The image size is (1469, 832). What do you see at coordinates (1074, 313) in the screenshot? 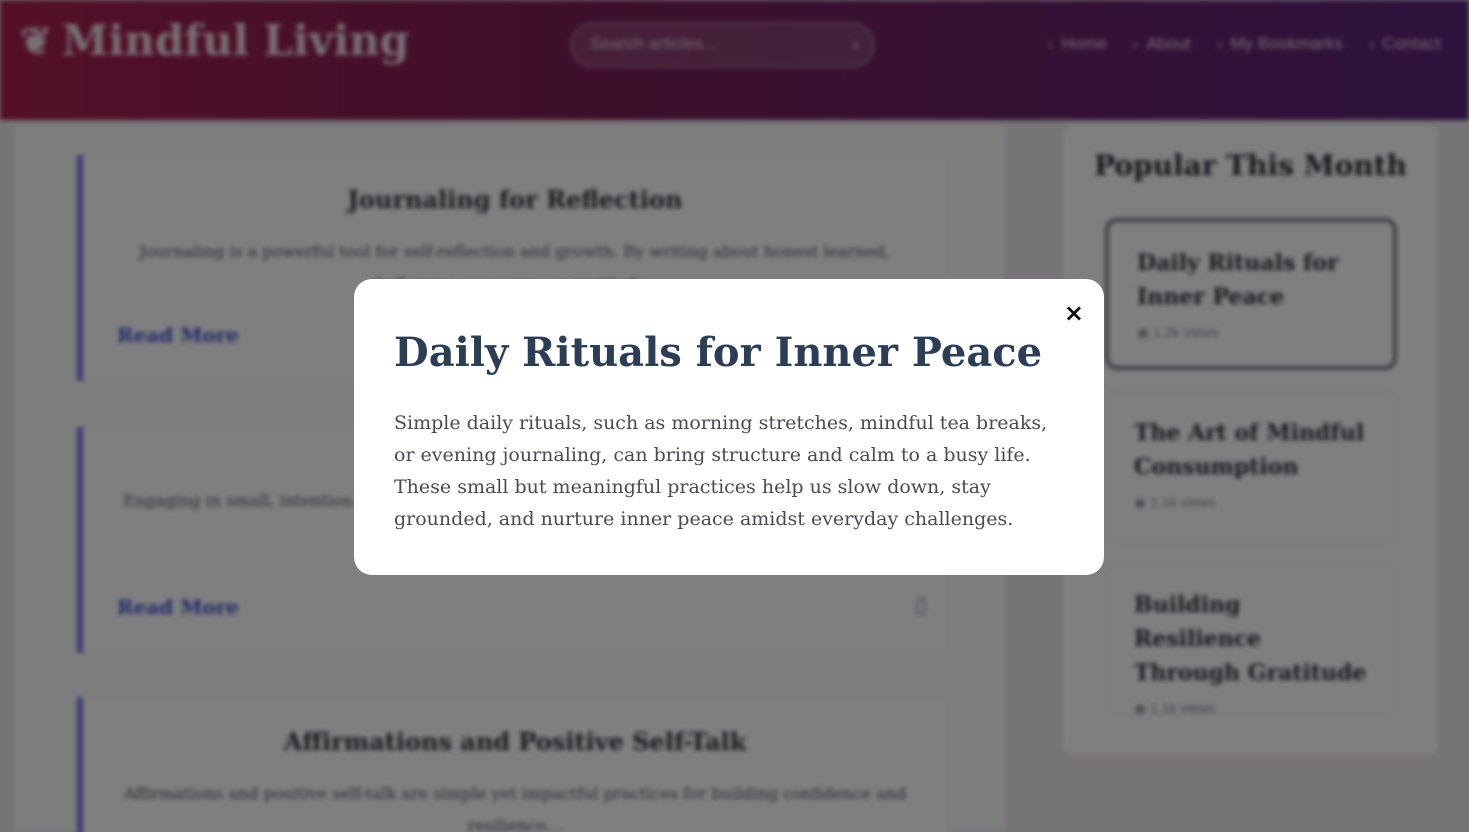
I see `close-icon: ×` at bounding box center [1074, 313].